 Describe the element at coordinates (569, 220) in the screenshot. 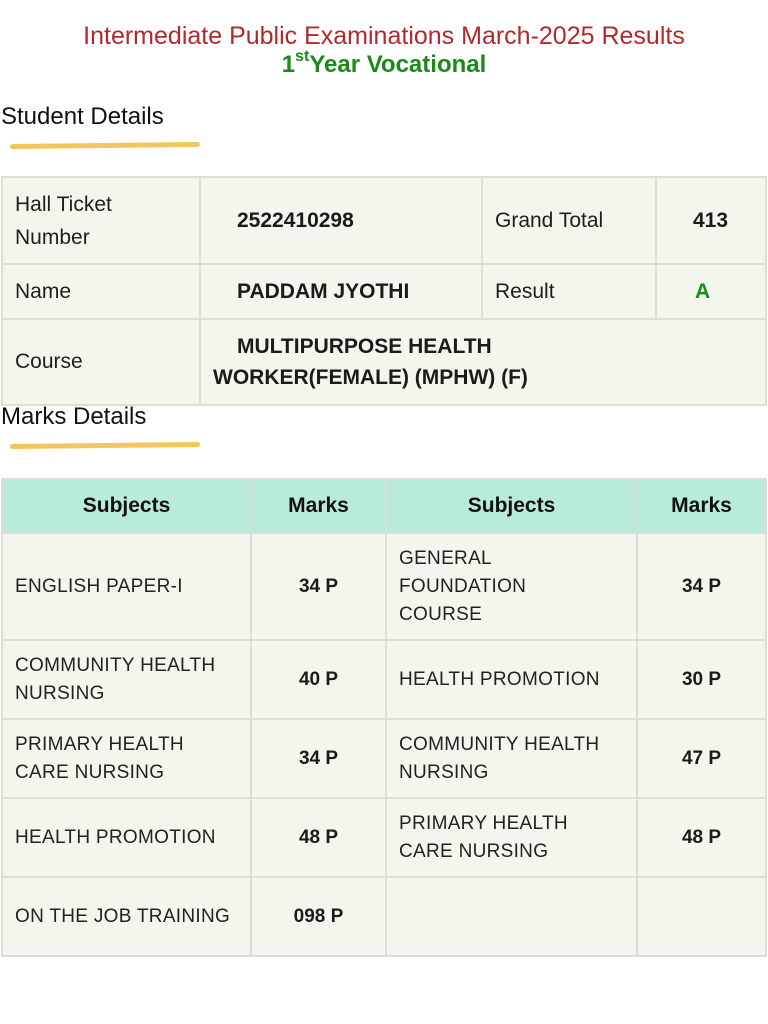

I see `grand-total-label: Grand Total` at that location.